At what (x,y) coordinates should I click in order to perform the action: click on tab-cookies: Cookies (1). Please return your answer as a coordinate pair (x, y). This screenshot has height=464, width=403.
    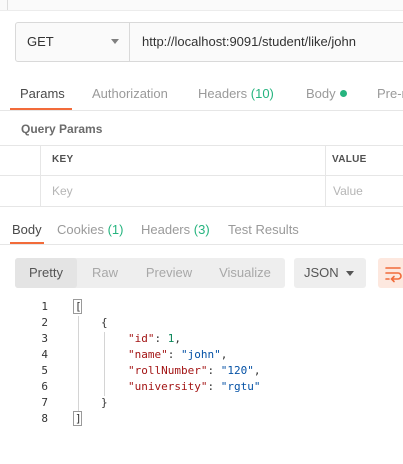
    Looking at the image, I should click on (90, 229).